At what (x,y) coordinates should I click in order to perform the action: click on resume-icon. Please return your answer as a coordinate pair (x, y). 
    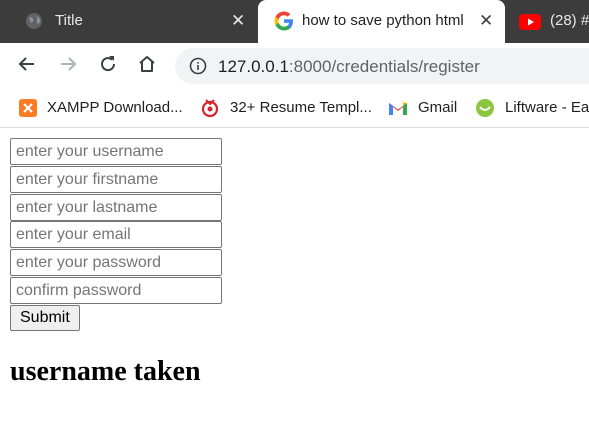
    Looking at the image, I should click on (210, 108).